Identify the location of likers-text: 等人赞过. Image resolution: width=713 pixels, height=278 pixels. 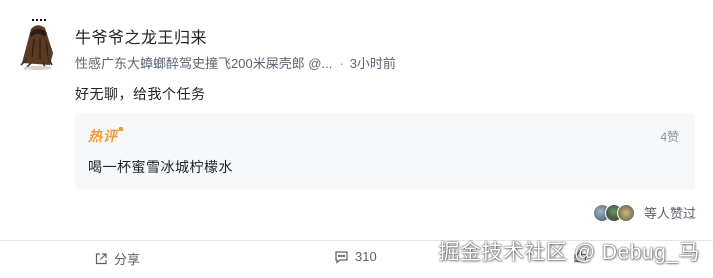
(669, 213).